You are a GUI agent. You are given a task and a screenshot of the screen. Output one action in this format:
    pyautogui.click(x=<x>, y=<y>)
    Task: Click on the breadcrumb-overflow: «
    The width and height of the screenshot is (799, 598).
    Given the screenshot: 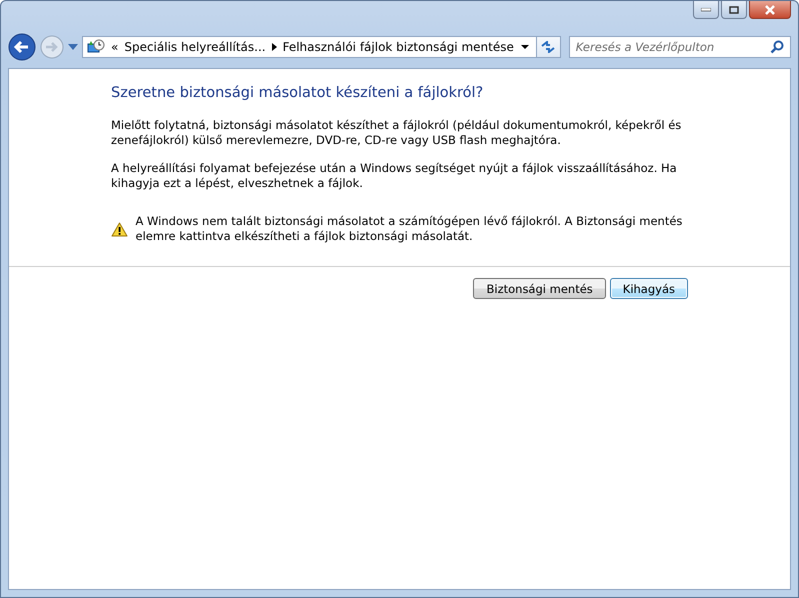 What is the action you would take?
    pyautogui.click(x=114, y=47)
    